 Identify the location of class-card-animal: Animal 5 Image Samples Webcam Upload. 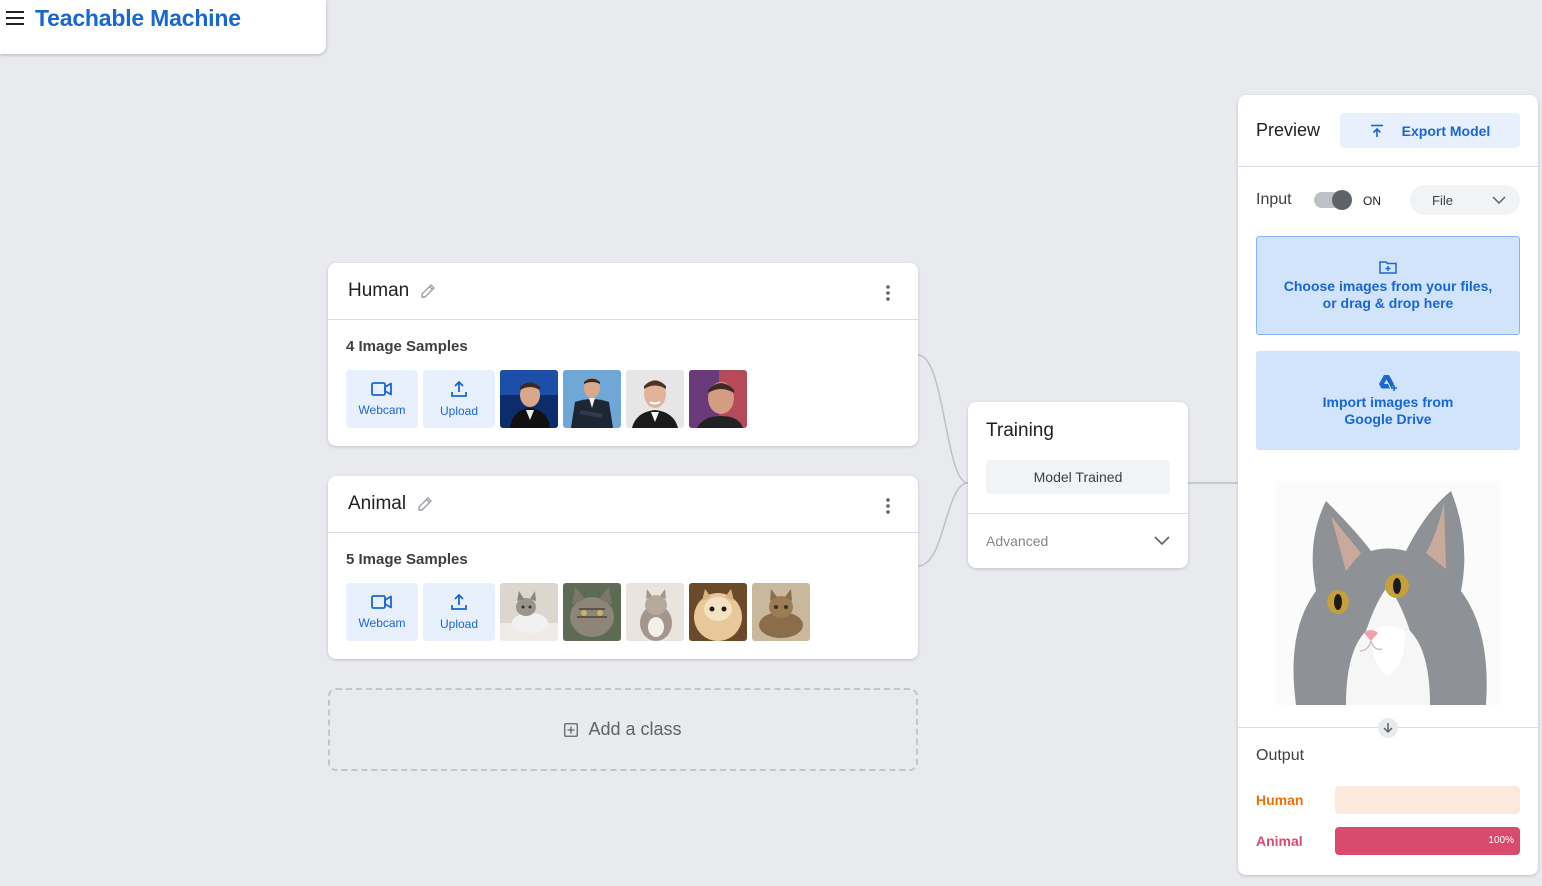
(623, 567).